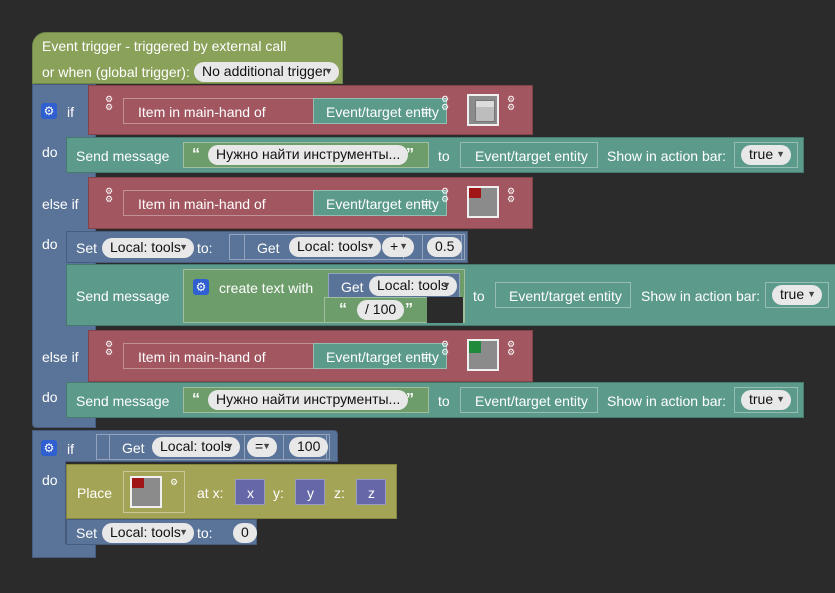 The image size is (835, 593). I want to click on number-block: 0.5, so click(442, 247).